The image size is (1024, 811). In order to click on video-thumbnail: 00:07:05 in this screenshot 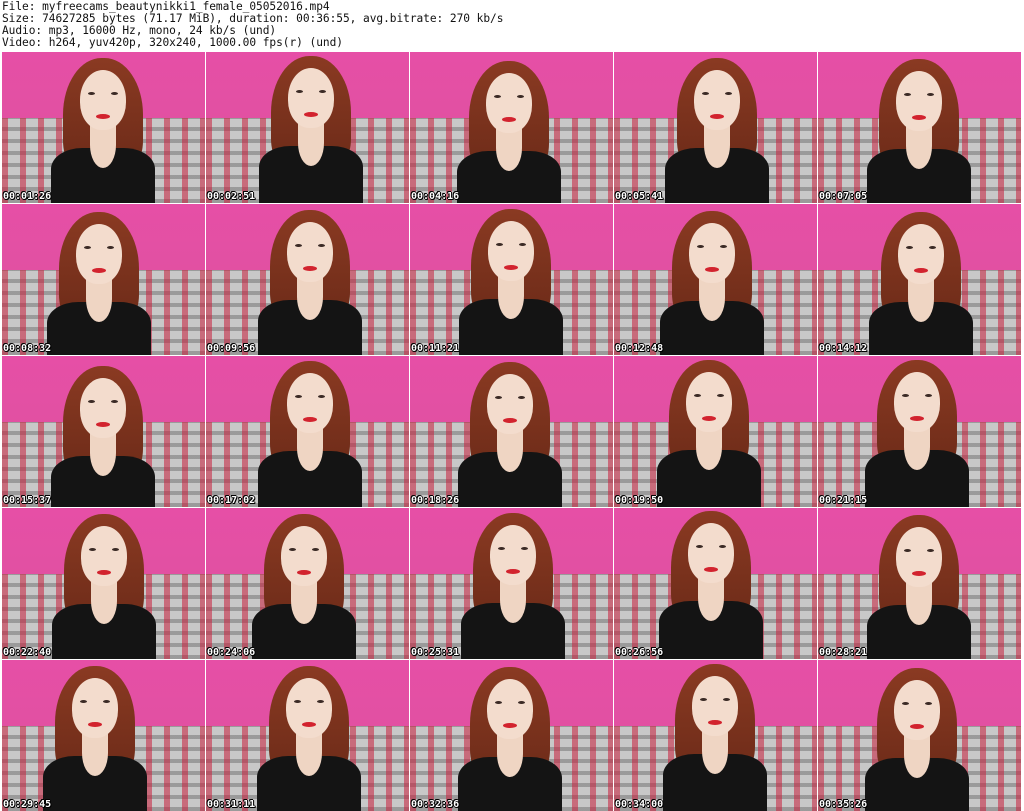, I will do `click(919, 127)`.